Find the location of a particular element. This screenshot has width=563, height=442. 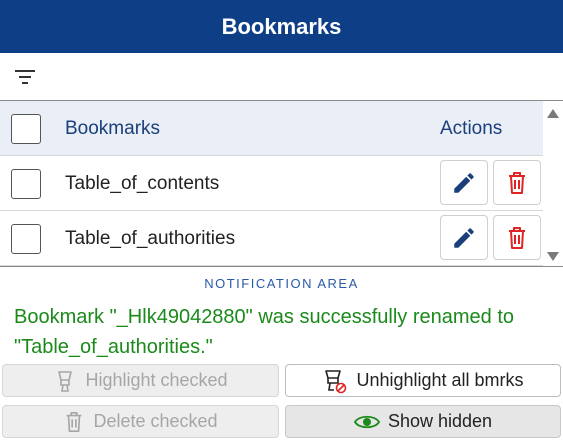

notification-area-label: NOTIFICATION AREA is located at coordinates (281, 283).